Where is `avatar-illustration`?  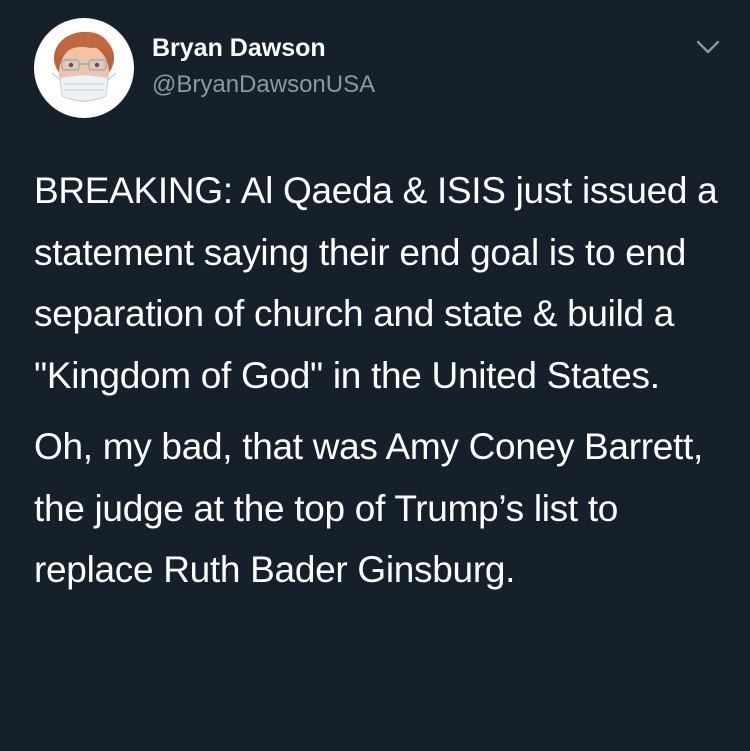
avatar-illustration is located at coordinates (84, 67).